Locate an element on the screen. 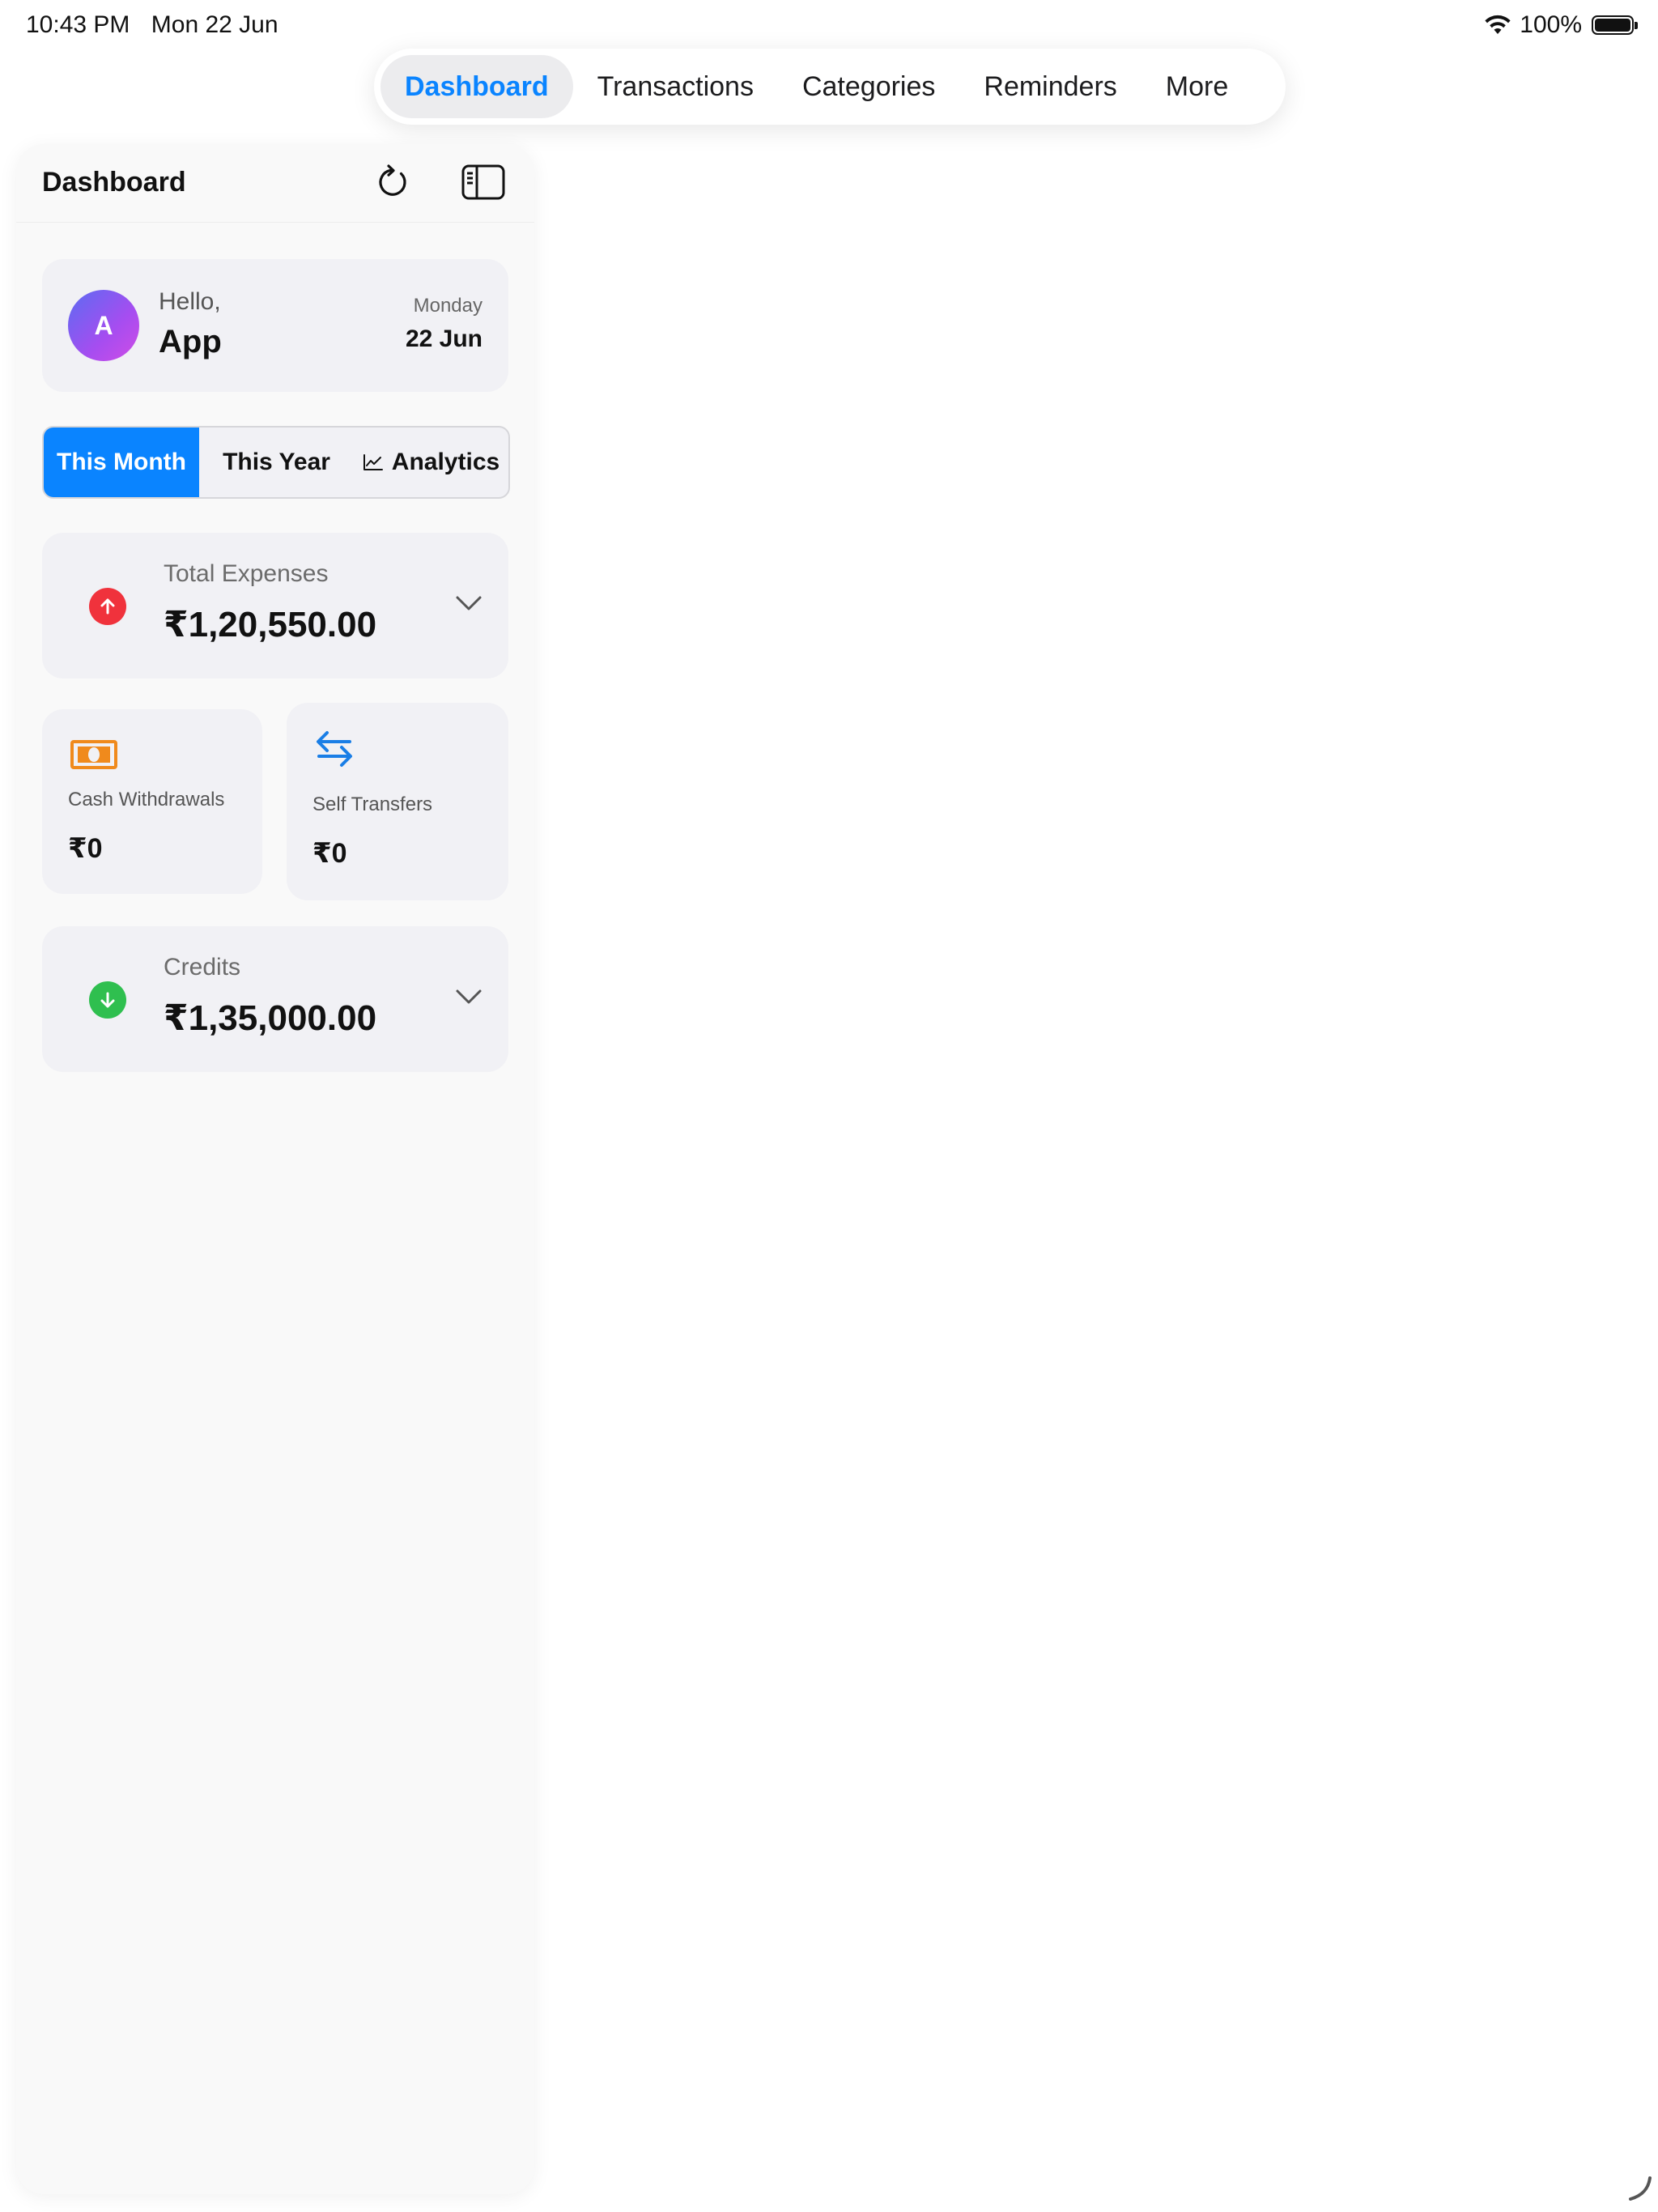 This screenshot has height=2212, width=1658. user-name: App is located at coordinates (190, 341).